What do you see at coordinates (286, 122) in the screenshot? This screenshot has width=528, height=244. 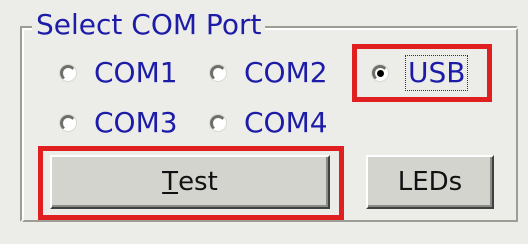 I see `radio-com4-label: COM4` at bounding box center [286, 122].